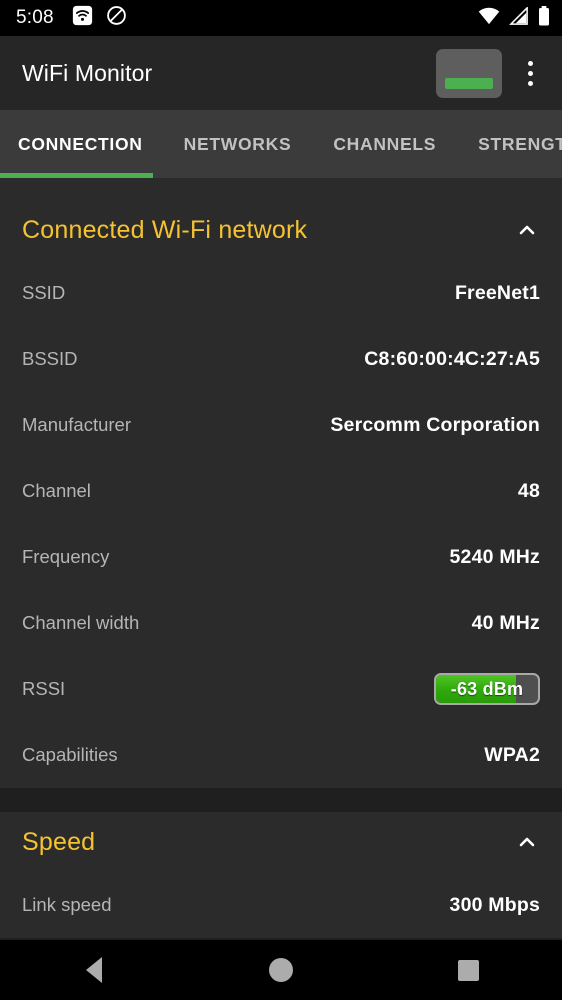 Image resolution: width=562 pixels, height=1000 pixels. Describe the element at coordinates (512, 754) in the screenshot. I see `row-value: WPA2` at that location.